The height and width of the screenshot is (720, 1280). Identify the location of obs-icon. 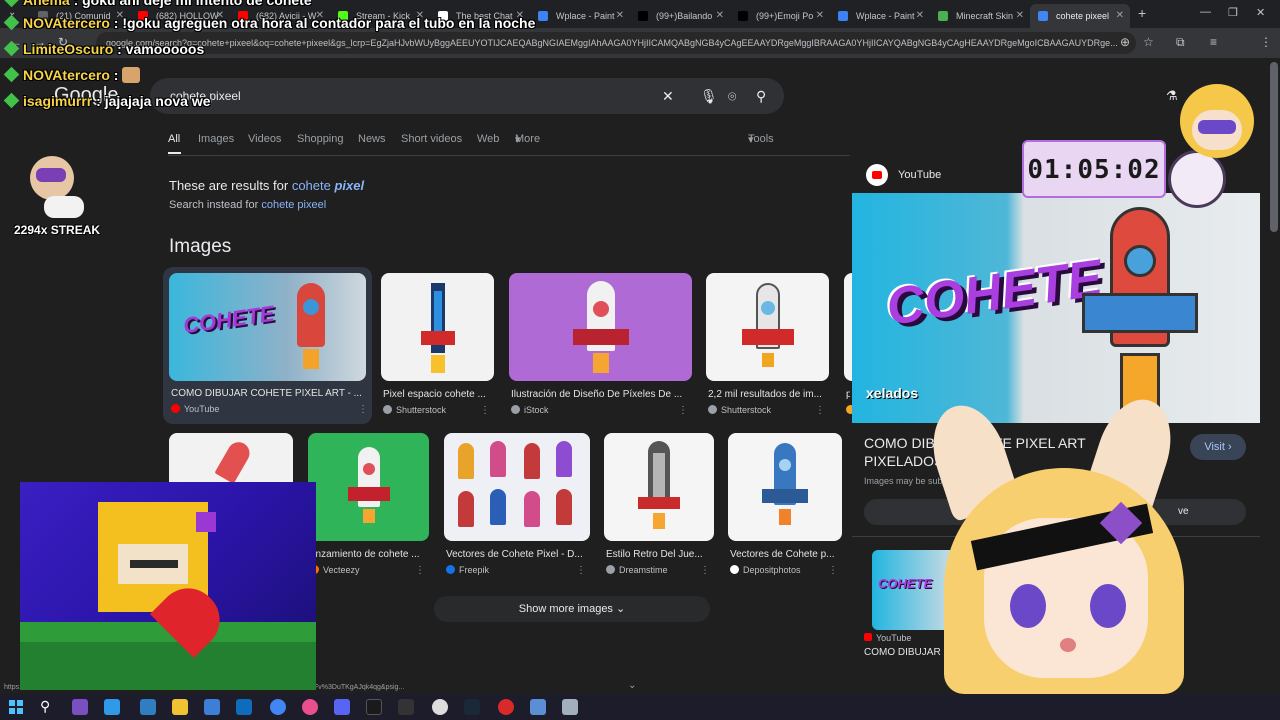
(440, 707).